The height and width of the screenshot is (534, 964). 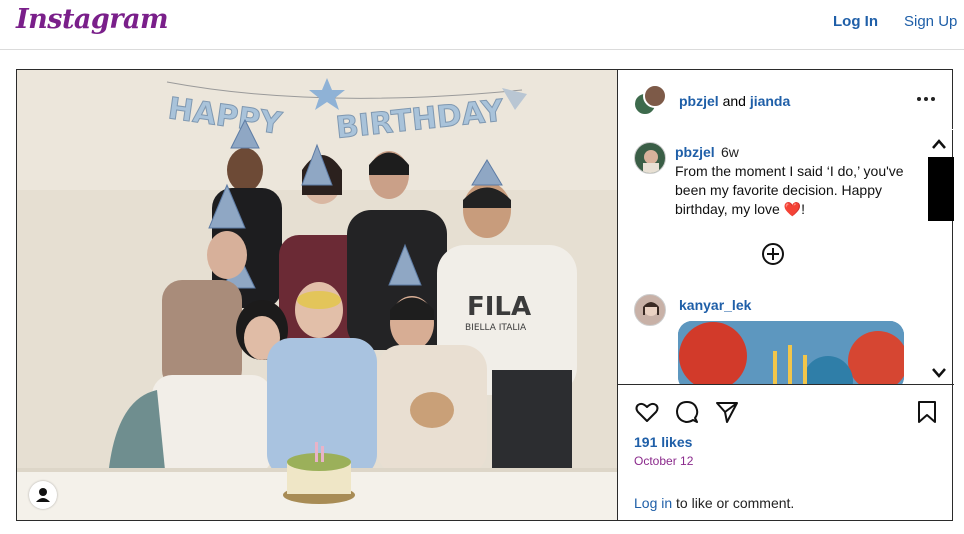 I want to click on user-tag-icon, so click(x=43, y=495).